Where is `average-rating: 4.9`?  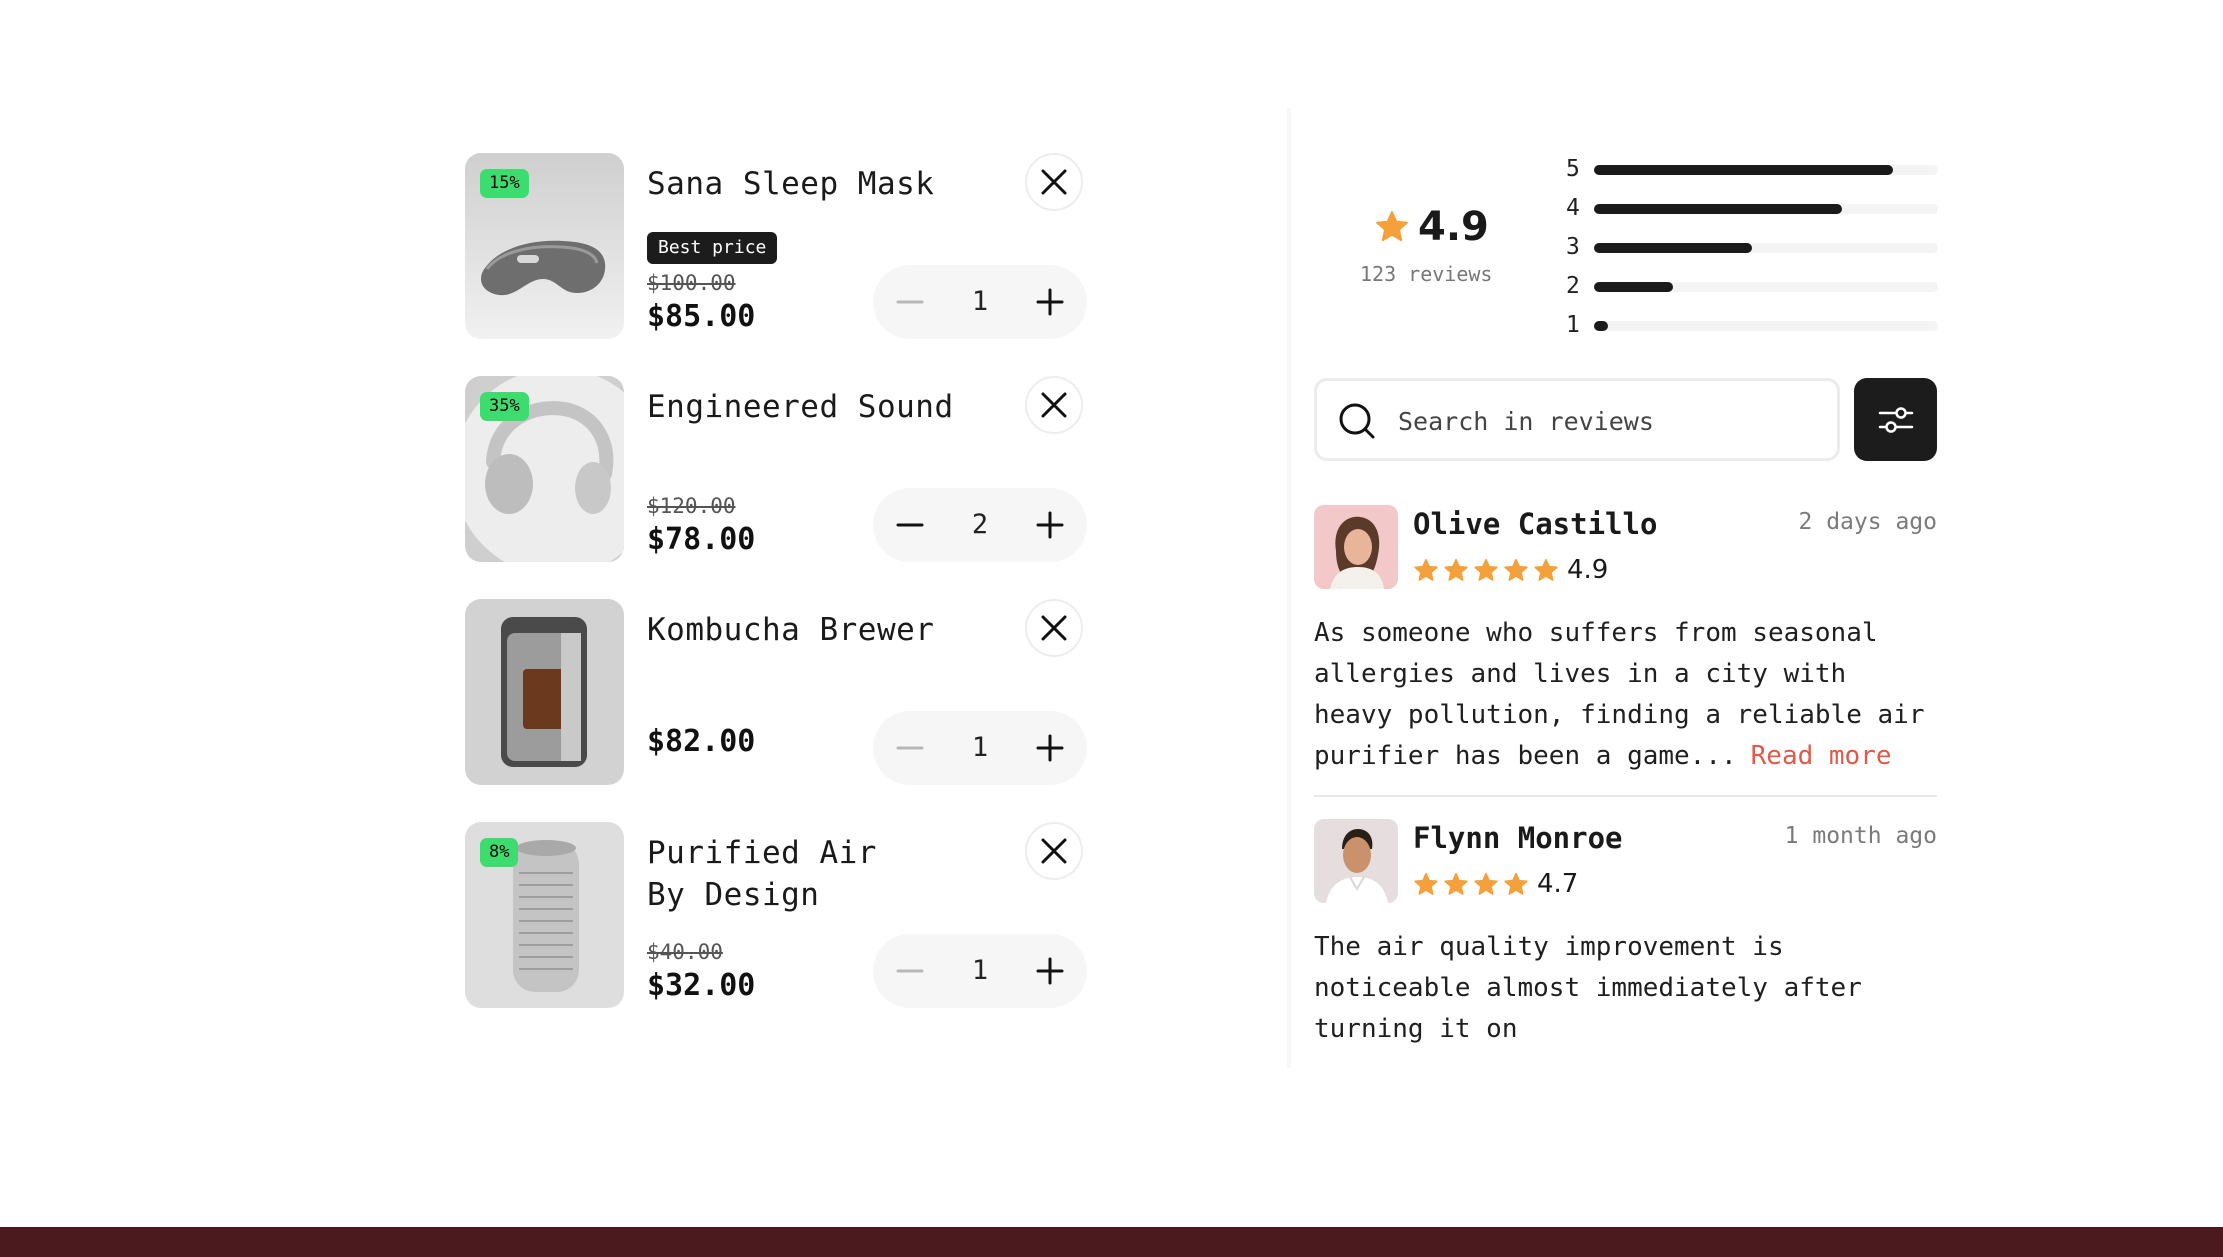 average-rating: 4.9 is located at coordinates (1453, 227).